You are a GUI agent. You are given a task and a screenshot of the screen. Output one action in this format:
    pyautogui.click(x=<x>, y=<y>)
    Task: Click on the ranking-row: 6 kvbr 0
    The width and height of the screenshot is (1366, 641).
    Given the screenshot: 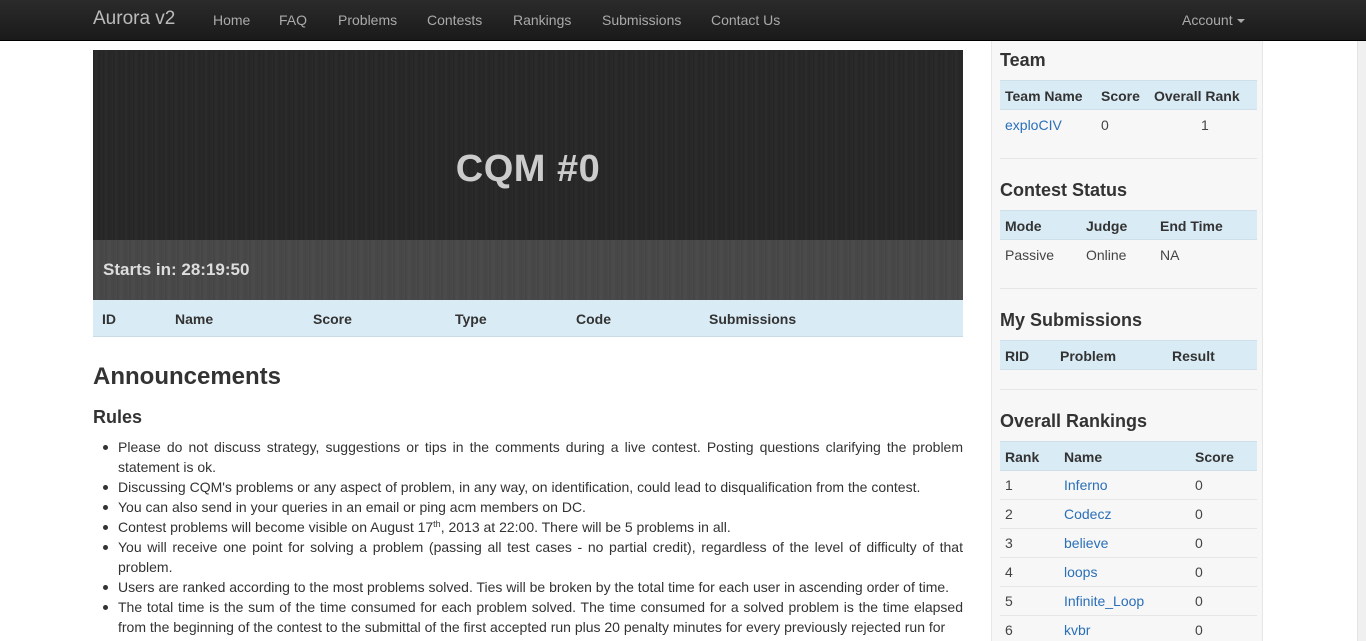 What is the action you would take?
    pyautogui.click(x=1128, y=628)
    